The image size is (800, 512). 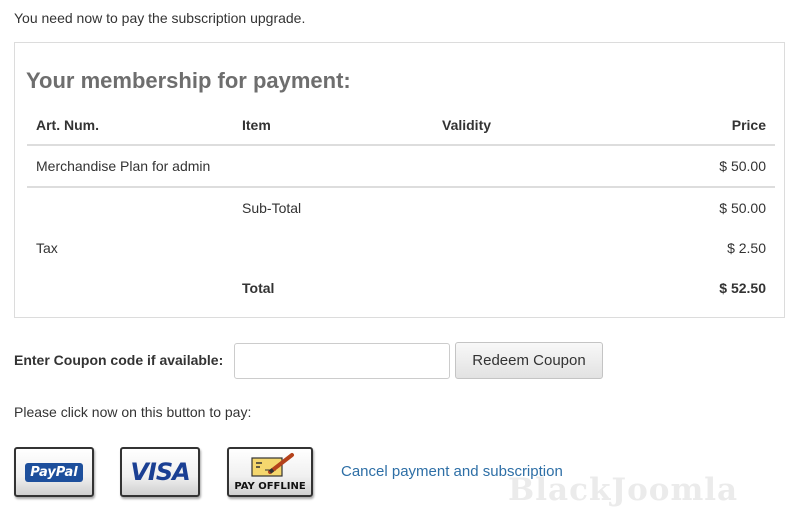 What do you see at coordinates (270, 486) in the screenshot?
I see `pay-offline-label: PAY OFFLINE` at bounding box center [270, 486].